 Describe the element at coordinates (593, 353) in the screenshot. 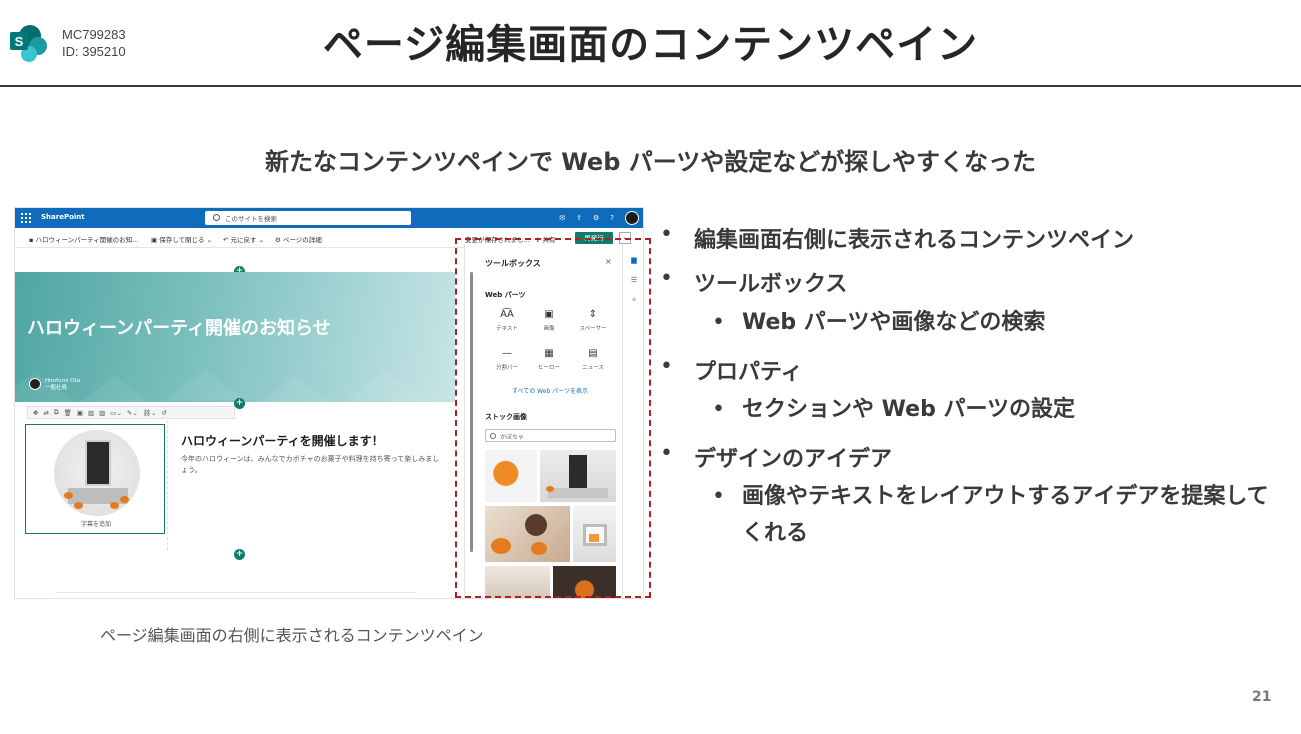

I see `news-webpart-icon: ▤` at that location.